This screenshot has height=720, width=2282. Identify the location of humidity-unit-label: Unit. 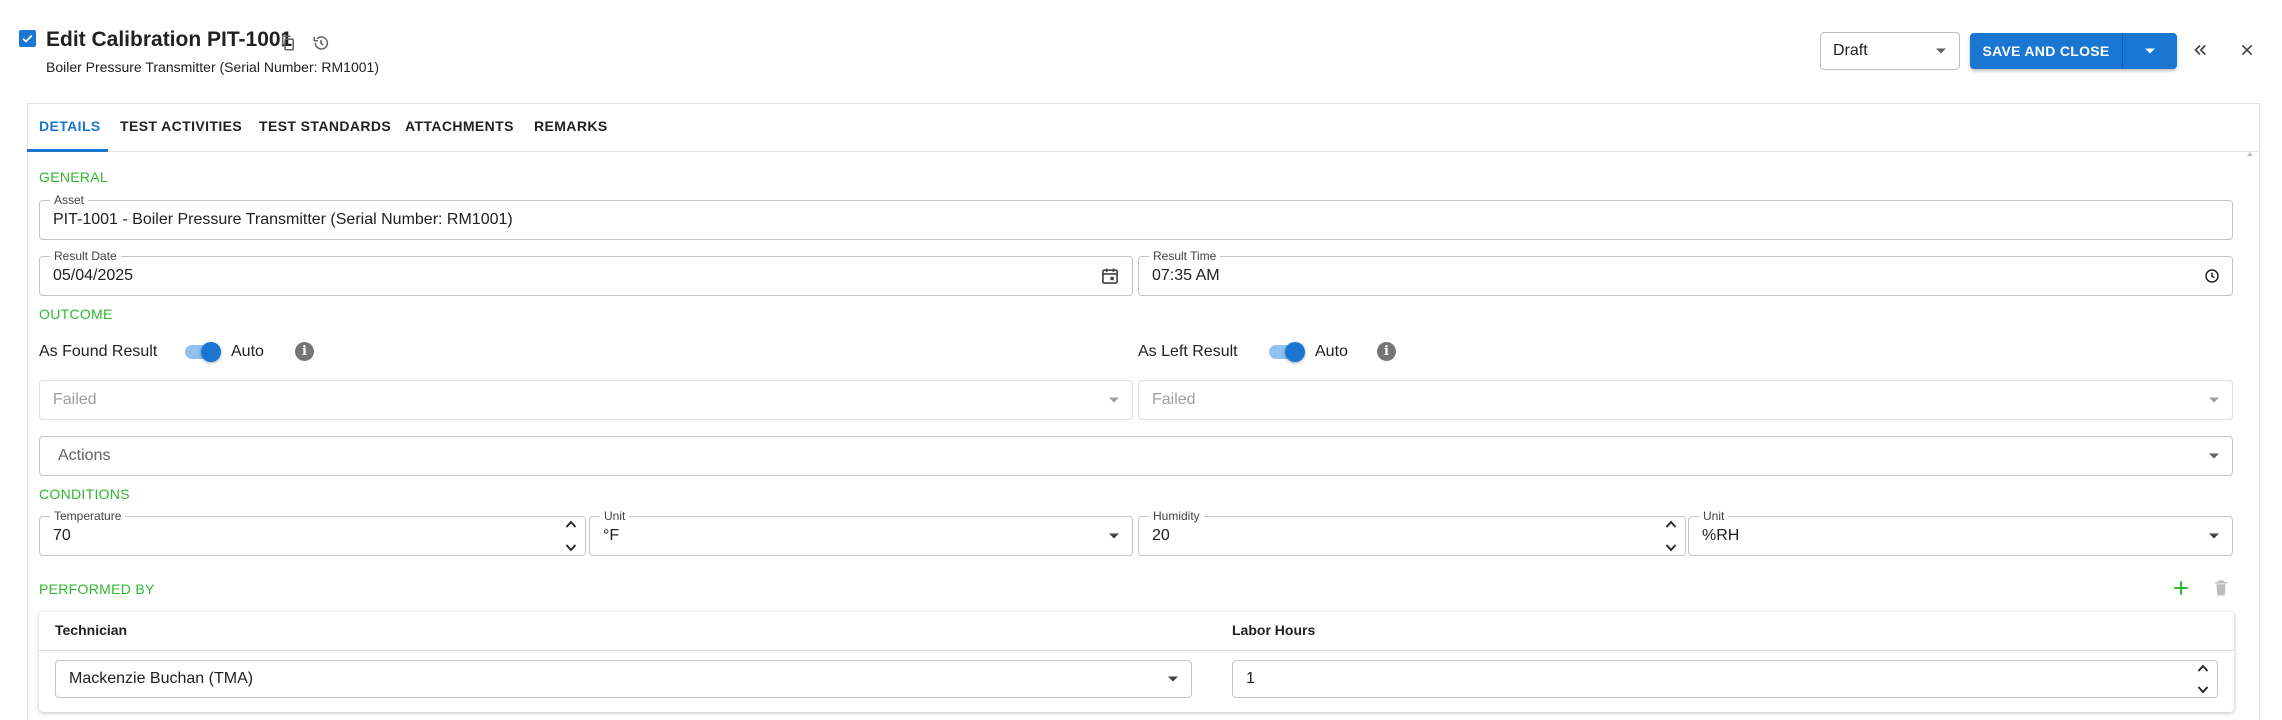
(1714, 516).